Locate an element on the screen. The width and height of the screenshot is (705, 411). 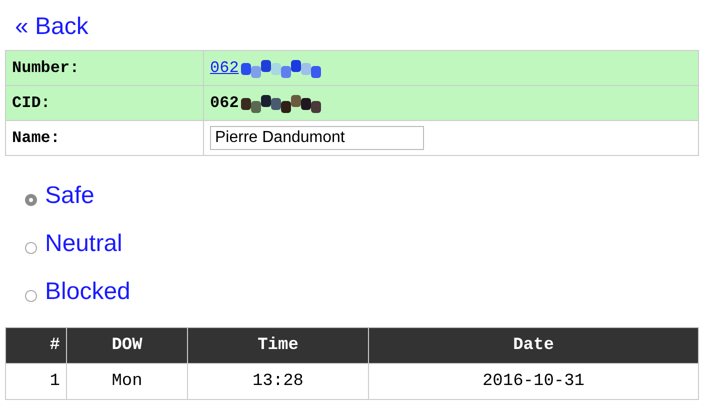
cid-value: 062 is located at coordinates (224, 103).